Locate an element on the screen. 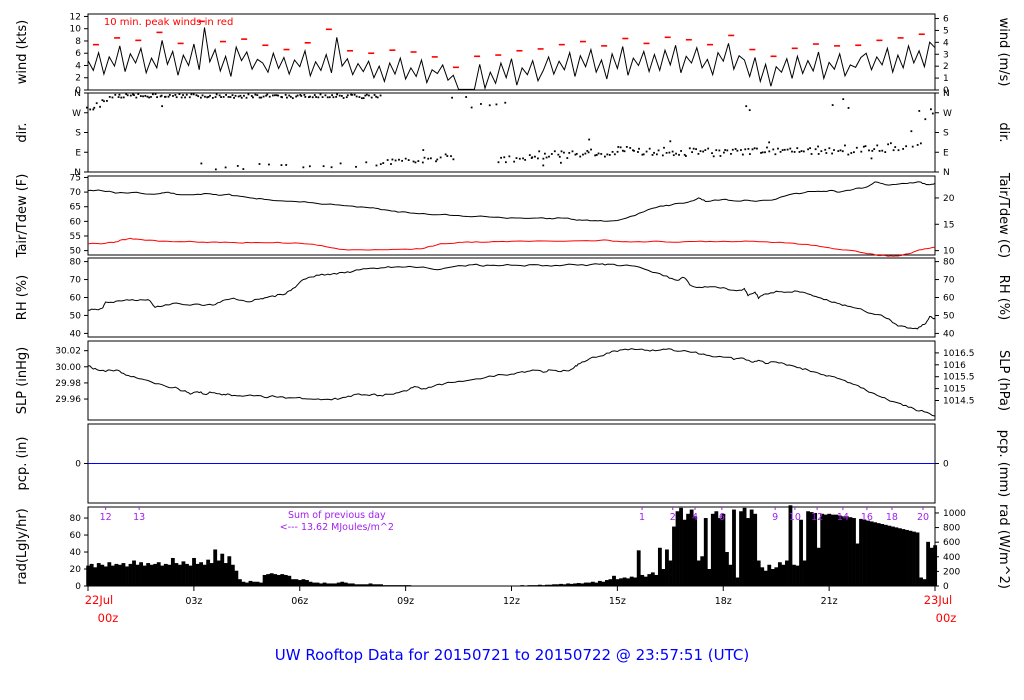  mj-milestone-label: 1 is located at coordinates (642, 517).